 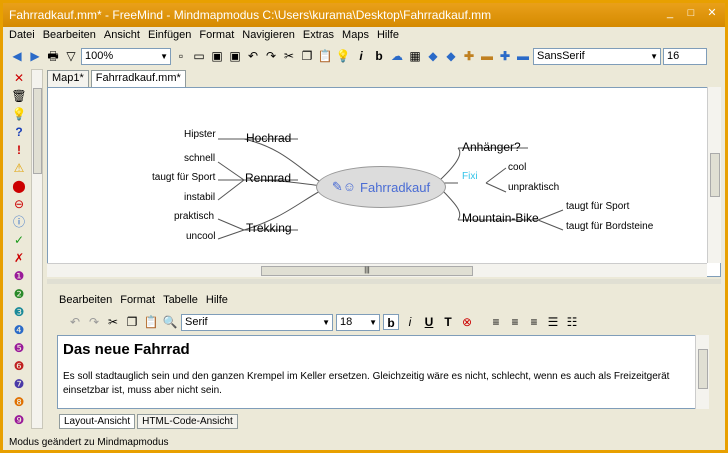 I want to click on close-button: ✕, so click(x=712, y=14).